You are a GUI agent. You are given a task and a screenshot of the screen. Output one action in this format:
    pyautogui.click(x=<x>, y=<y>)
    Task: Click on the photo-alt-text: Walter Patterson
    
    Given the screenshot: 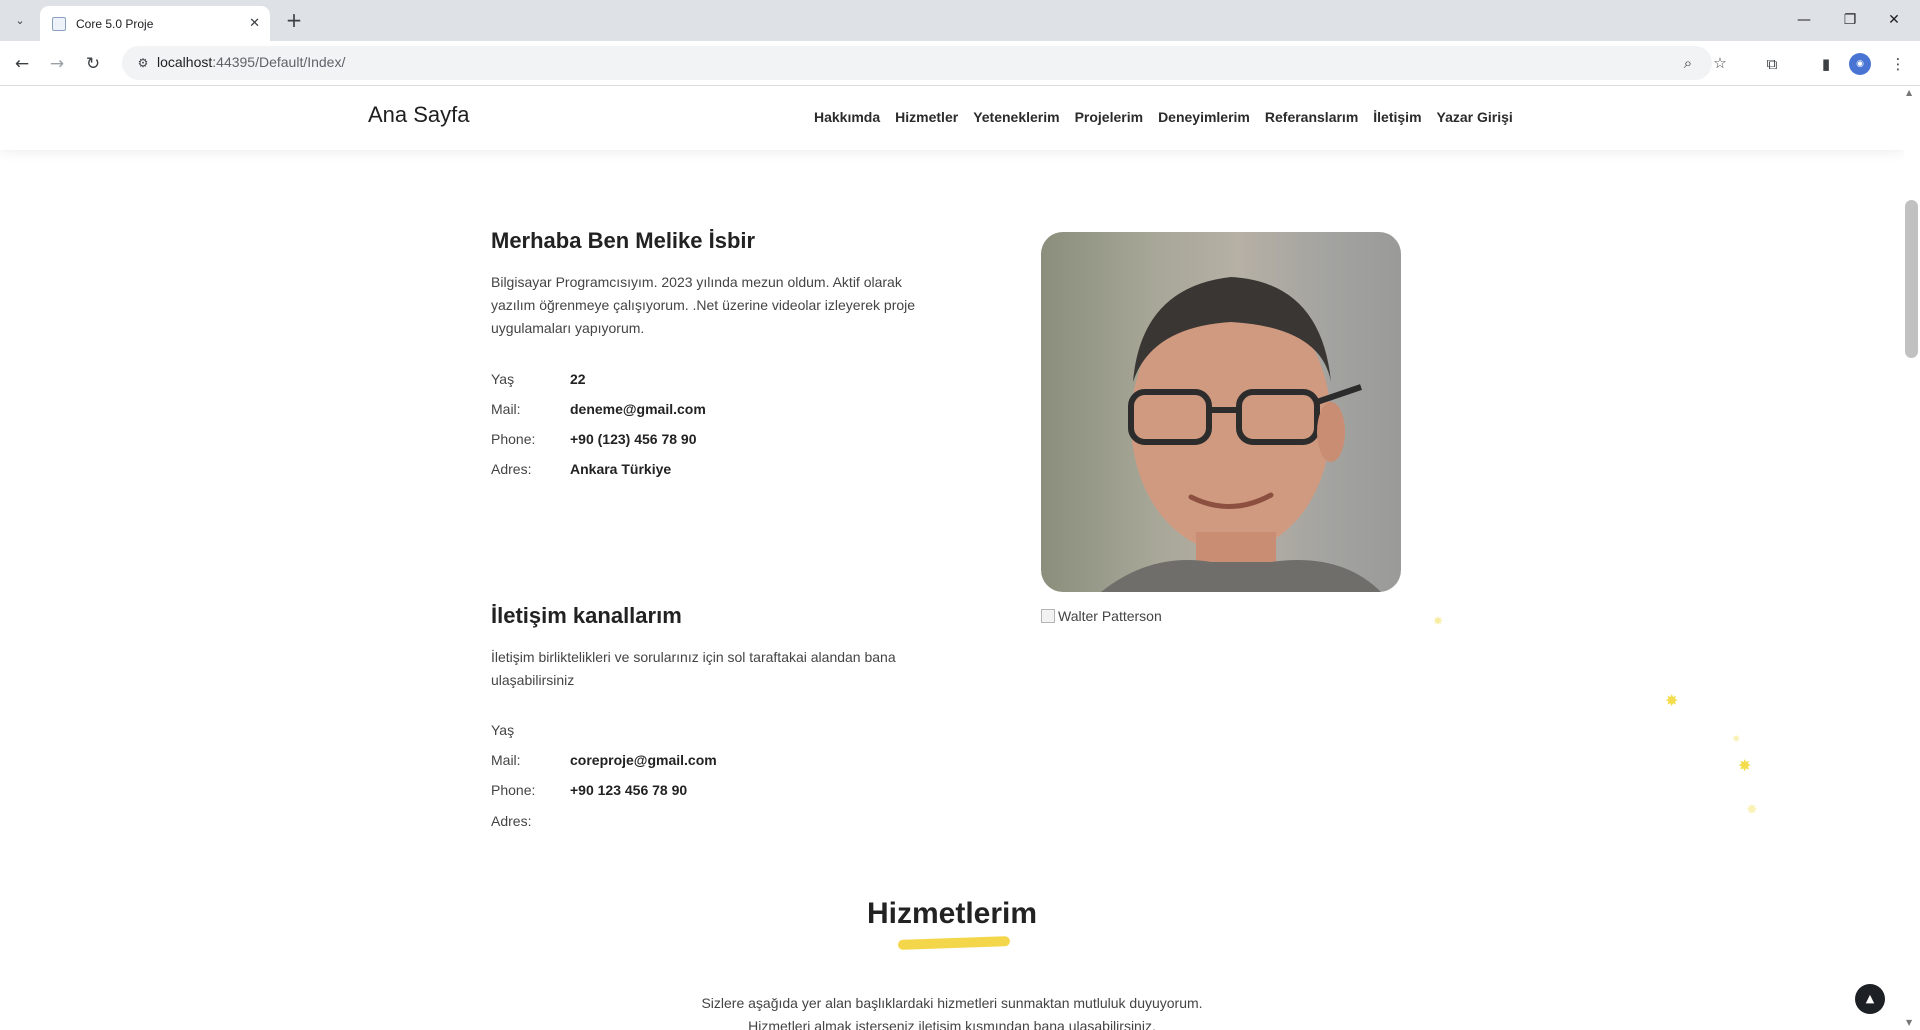 What is the action you would take?
    pyautogui.click(x=1101, y=616)
    